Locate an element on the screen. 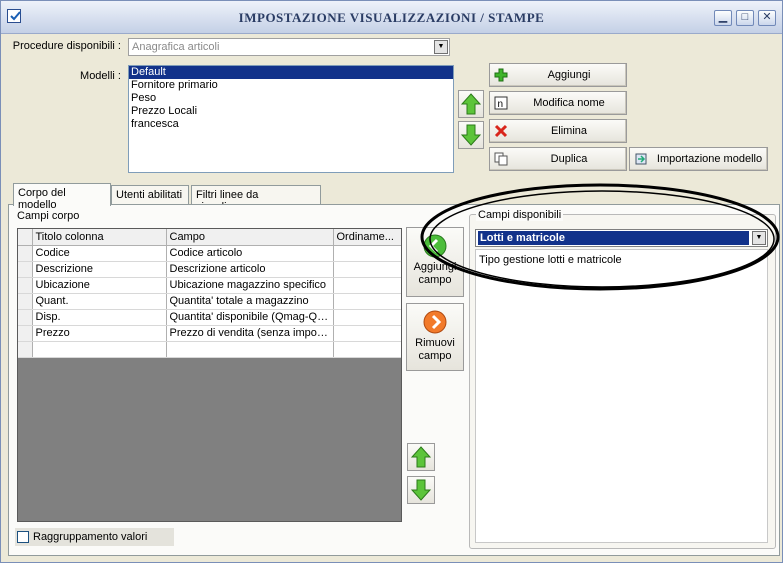  move-down-button is located at coordinates (471, 135).